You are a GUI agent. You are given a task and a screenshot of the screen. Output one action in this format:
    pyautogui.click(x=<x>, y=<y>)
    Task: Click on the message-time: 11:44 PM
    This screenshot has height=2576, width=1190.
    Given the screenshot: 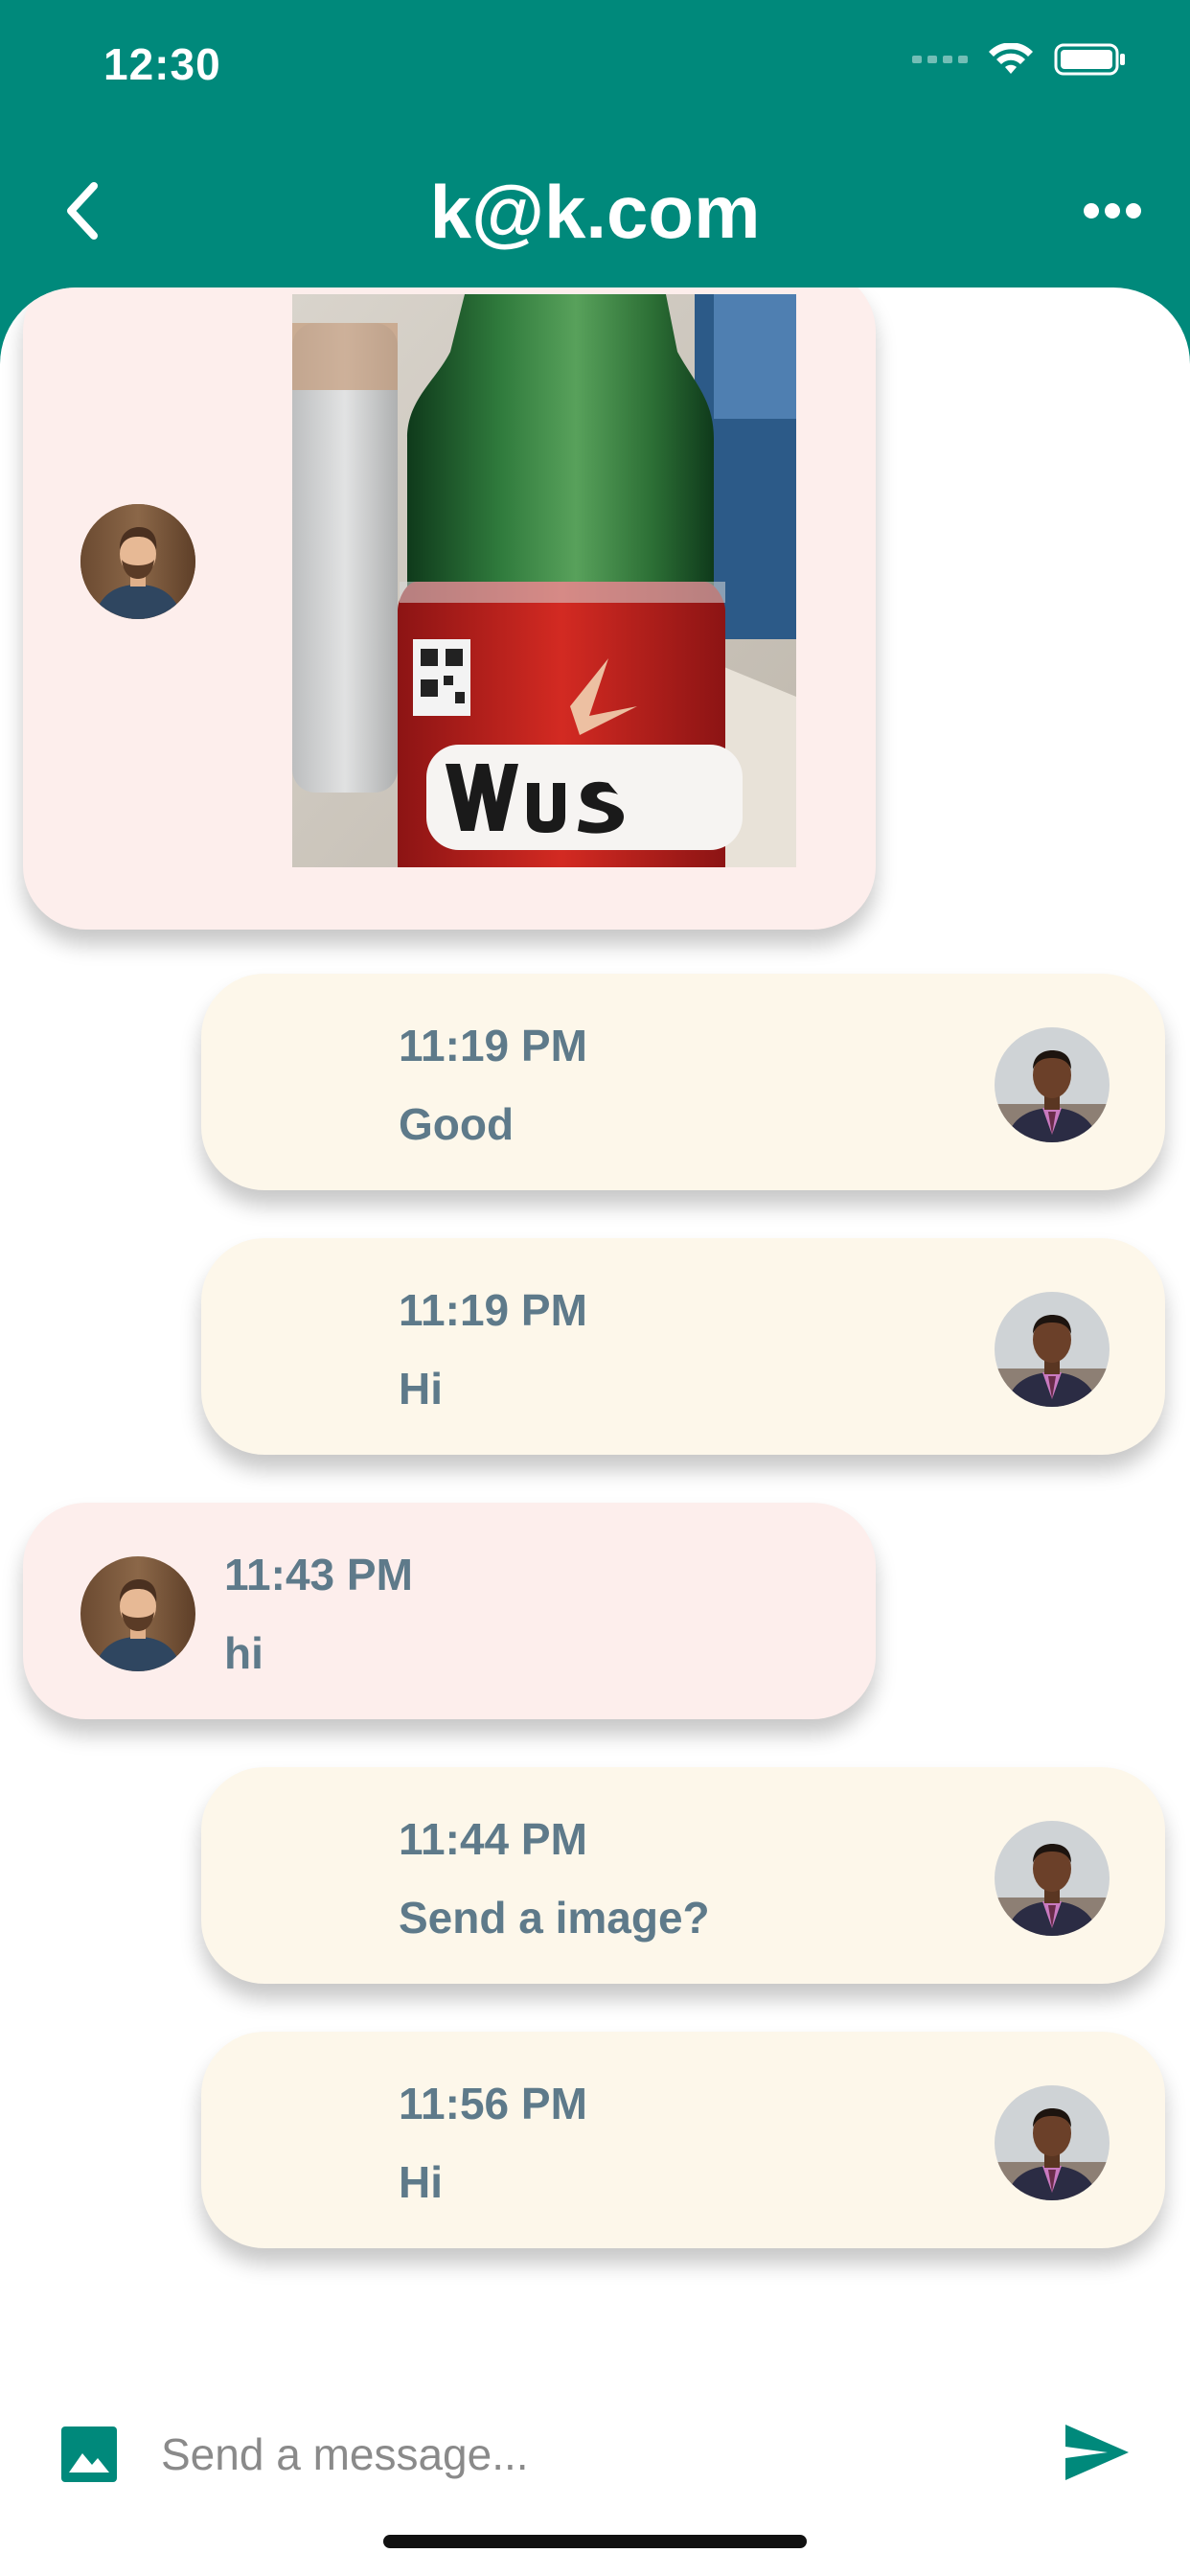 What is the action you would take?
    pyautogui.click(x=493, y=1839)
    